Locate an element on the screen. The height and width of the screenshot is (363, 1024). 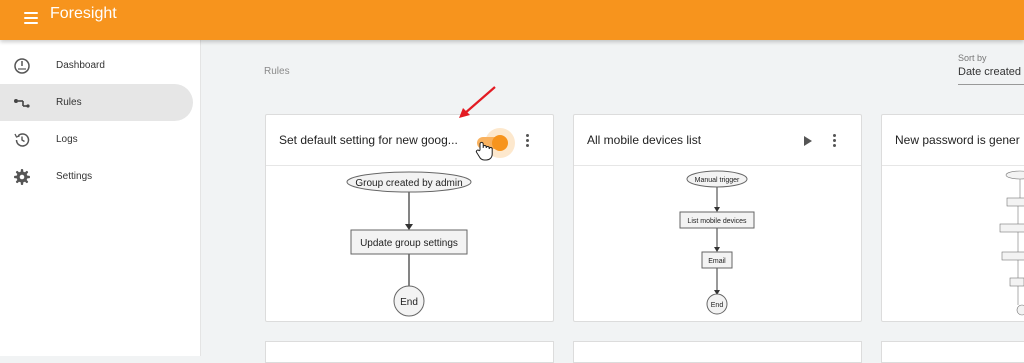
annotation-arrow is located at coordinates (477, 102).